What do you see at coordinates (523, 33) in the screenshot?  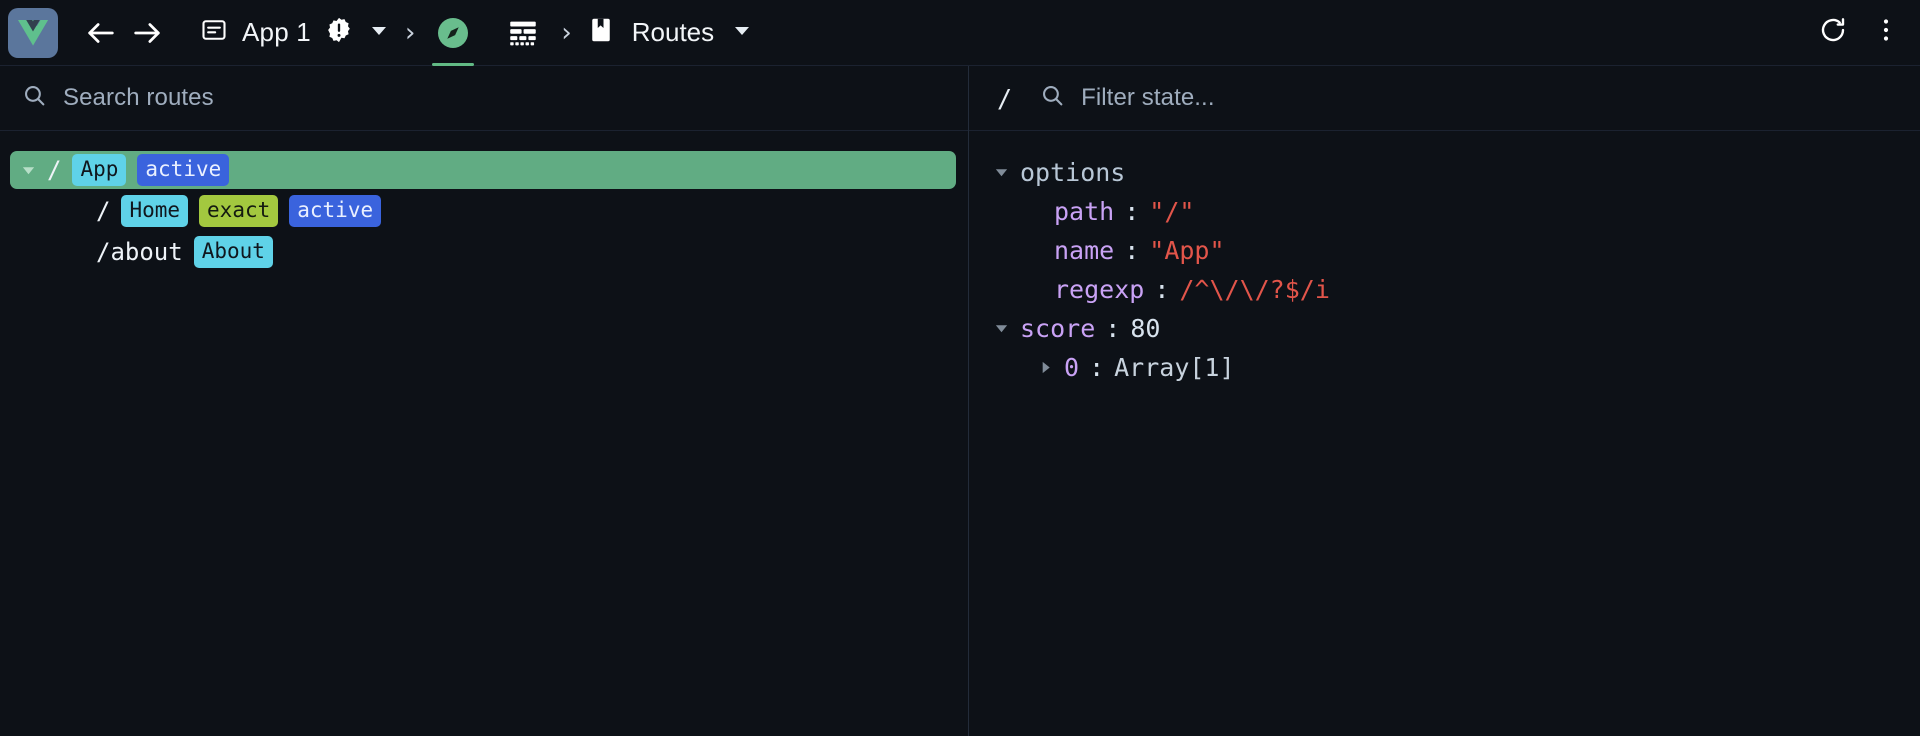 I see `timeline-tab` at bounding box center [523, 33].